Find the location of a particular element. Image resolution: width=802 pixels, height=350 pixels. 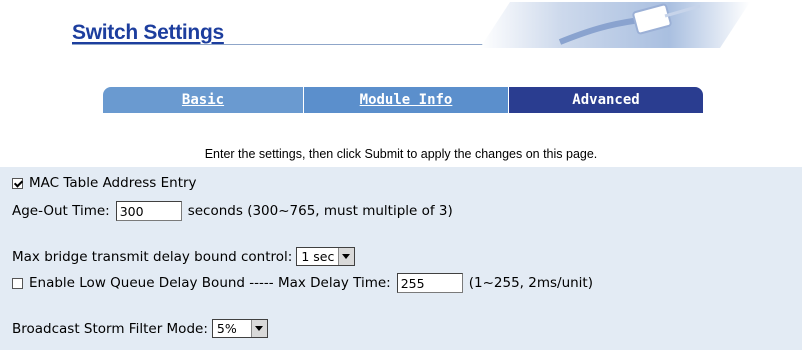

age-out-suffix: seconds (300~765, must multiple of 3) is located at coordinates (320, 211).